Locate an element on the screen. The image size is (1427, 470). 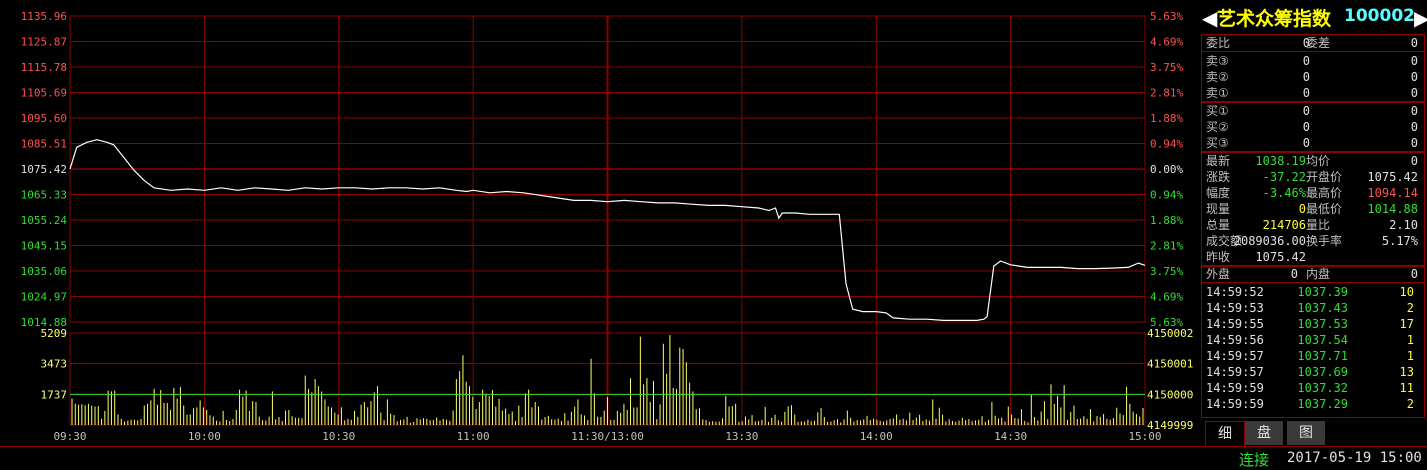
quote-row: 14:59:52 1037.39 10 is located at coordinates (1314, 292).